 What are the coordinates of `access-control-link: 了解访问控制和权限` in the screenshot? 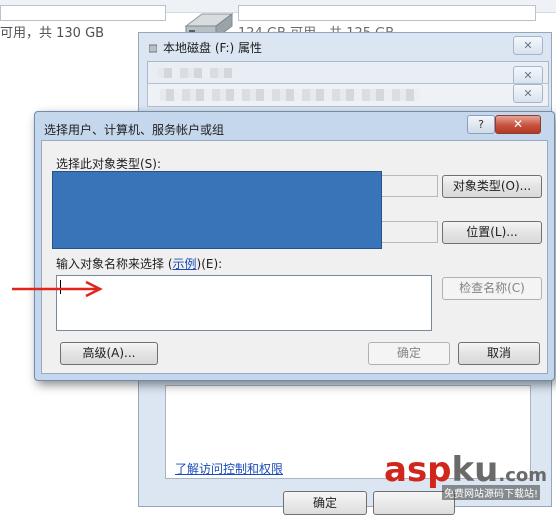 It's located at (229, 468).